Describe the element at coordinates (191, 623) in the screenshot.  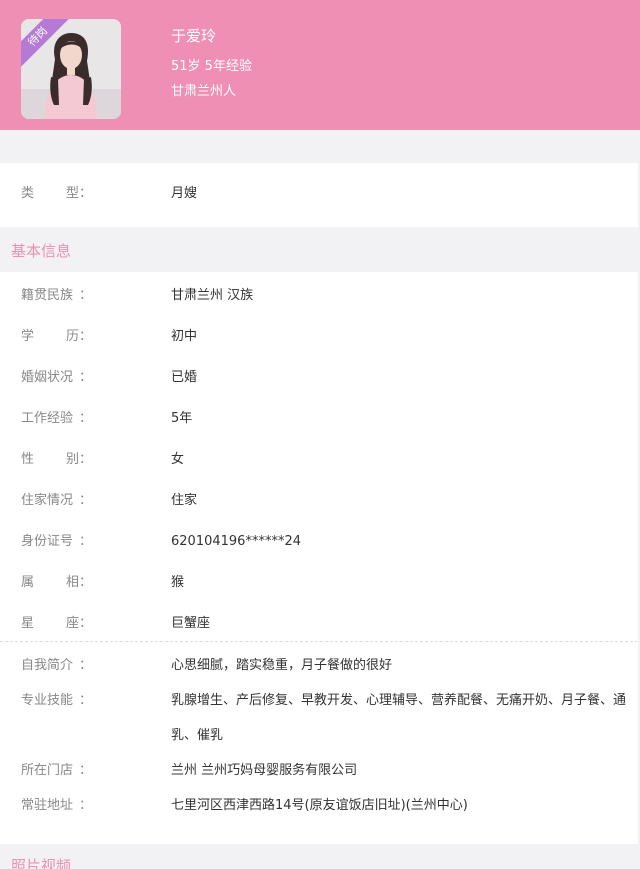
I see `info-value: 巨蟹座` at that location.